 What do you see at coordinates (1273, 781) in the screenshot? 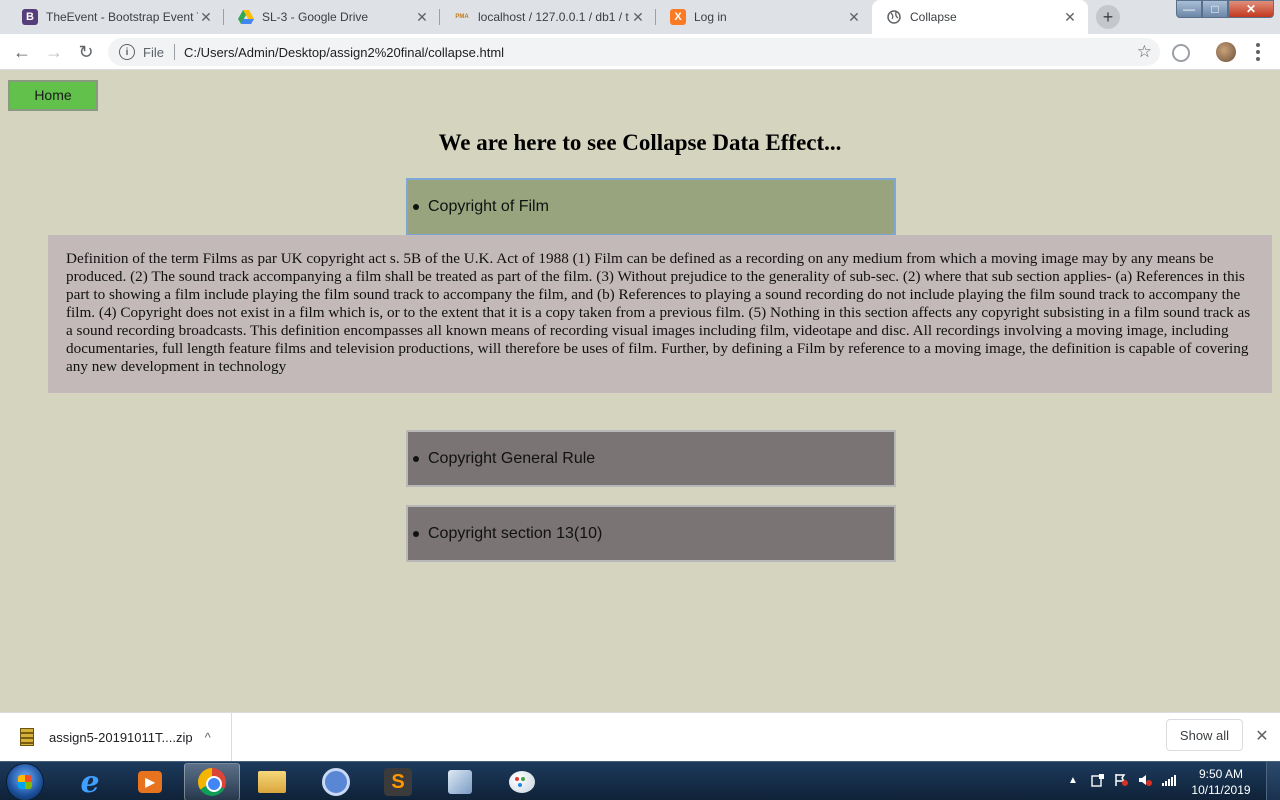
I see `show-desktop-button` at bounding box center [1273, 781].